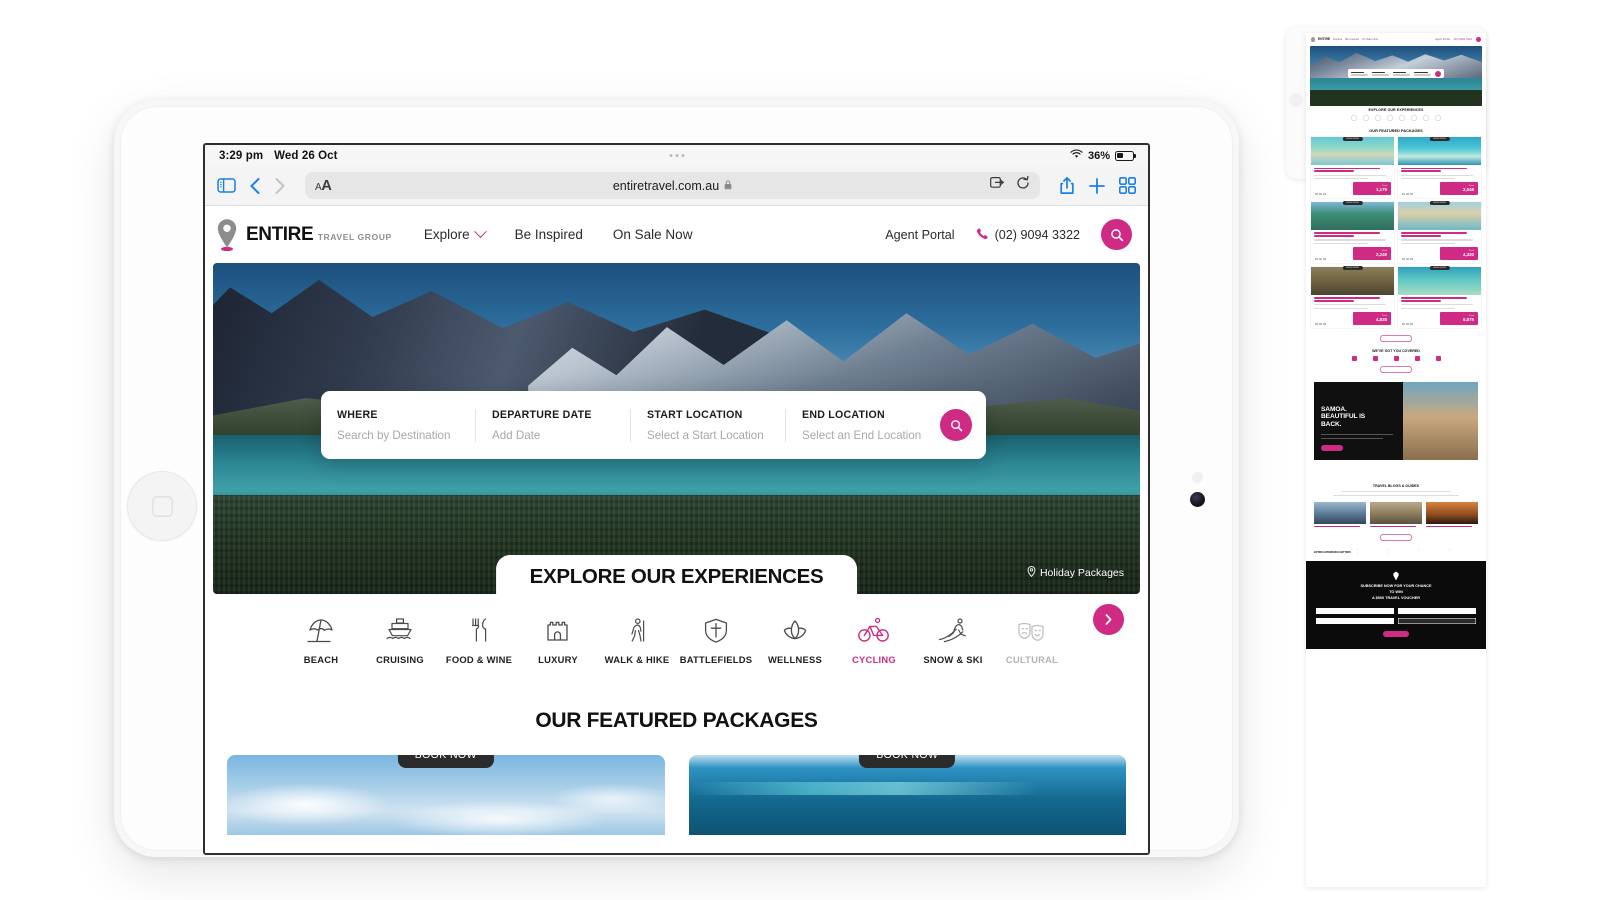 This screenshot has height=900, width=1600. I want to click on category-label-walk-and-hike: WALK & HIKE, so click(637, 659).